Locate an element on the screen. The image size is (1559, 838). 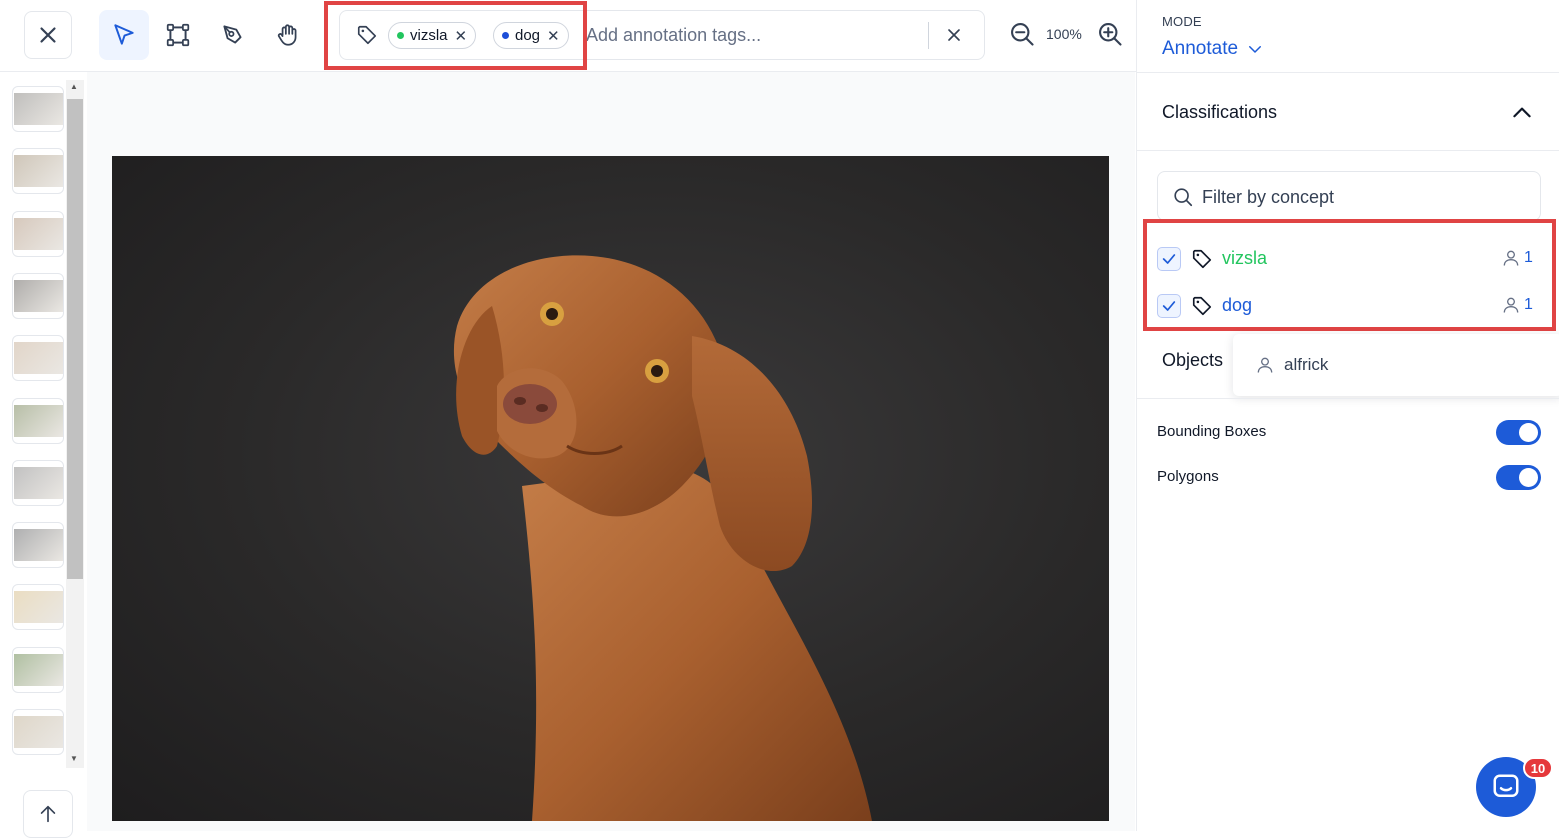
annotation-tags-bar: vizsla ✕ dog ✕ is located at coordinates (662, 35).